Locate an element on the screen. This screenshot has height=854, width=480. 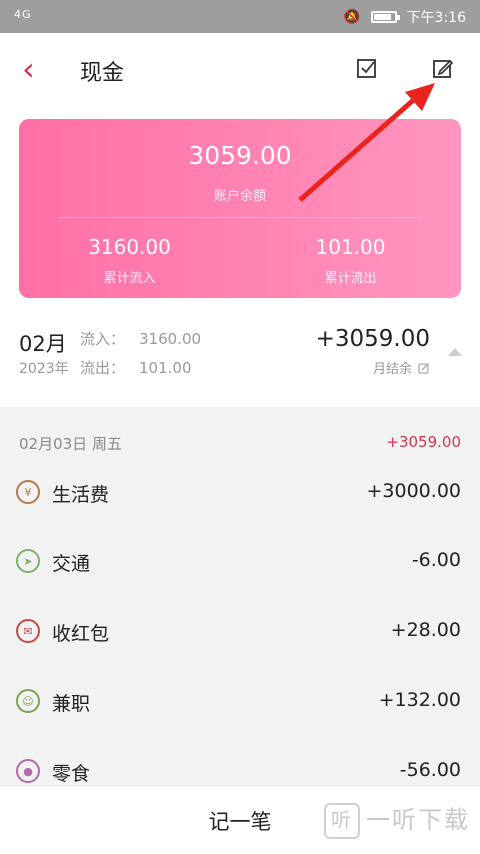
list-item: ✉ 收红包 +28.00 is located at coordinates (240, 644).